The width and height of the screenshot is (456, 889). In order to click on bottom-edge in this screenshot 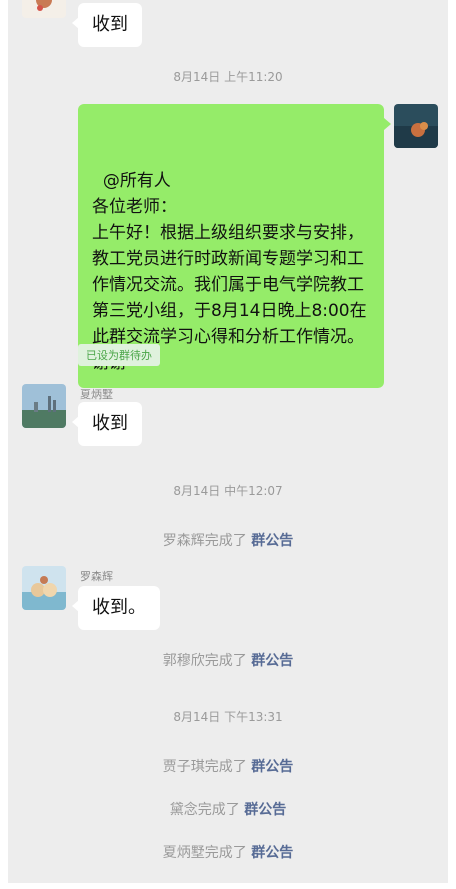, I will do `click(228, 886)`.